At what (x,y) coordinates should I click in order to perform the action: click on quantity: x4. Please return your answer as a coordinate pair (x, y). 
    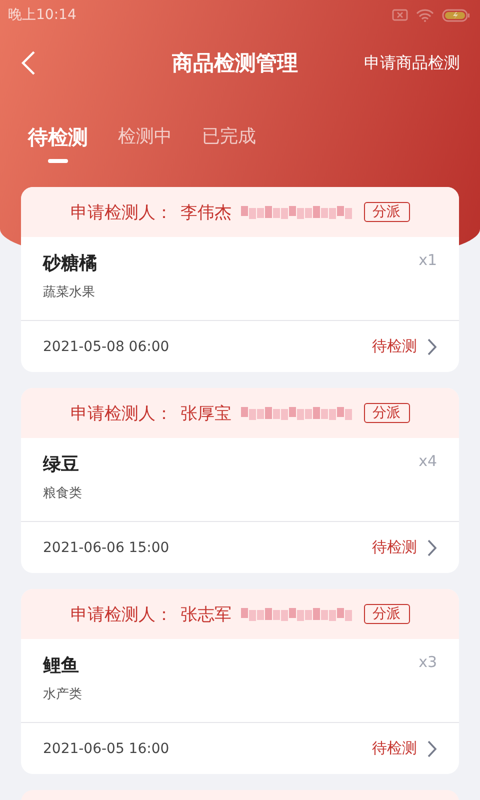
    Looking at the image, I should click on (427, 462).